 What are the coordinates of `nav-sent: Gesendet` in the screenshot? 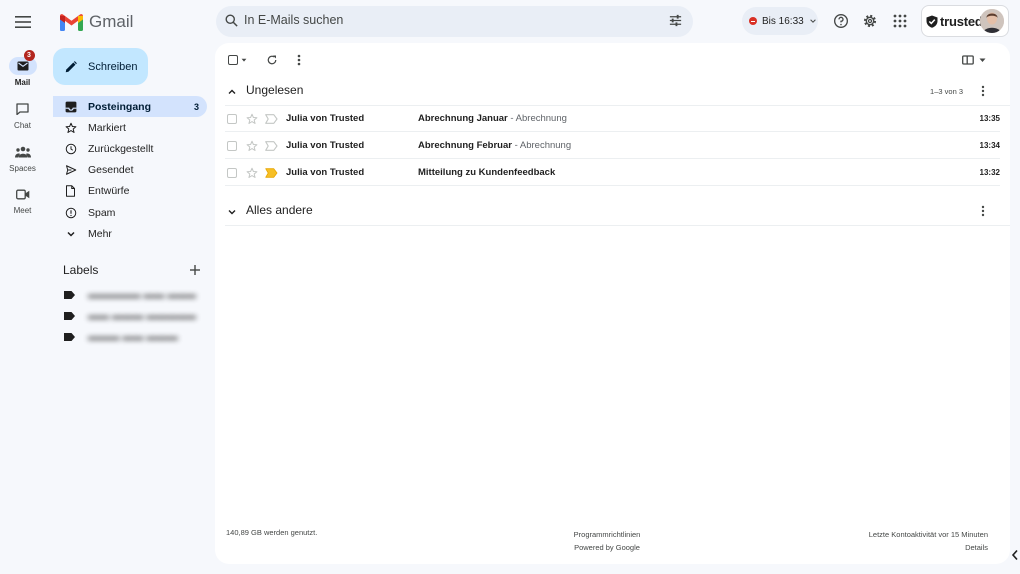 It's located at (130, 169).